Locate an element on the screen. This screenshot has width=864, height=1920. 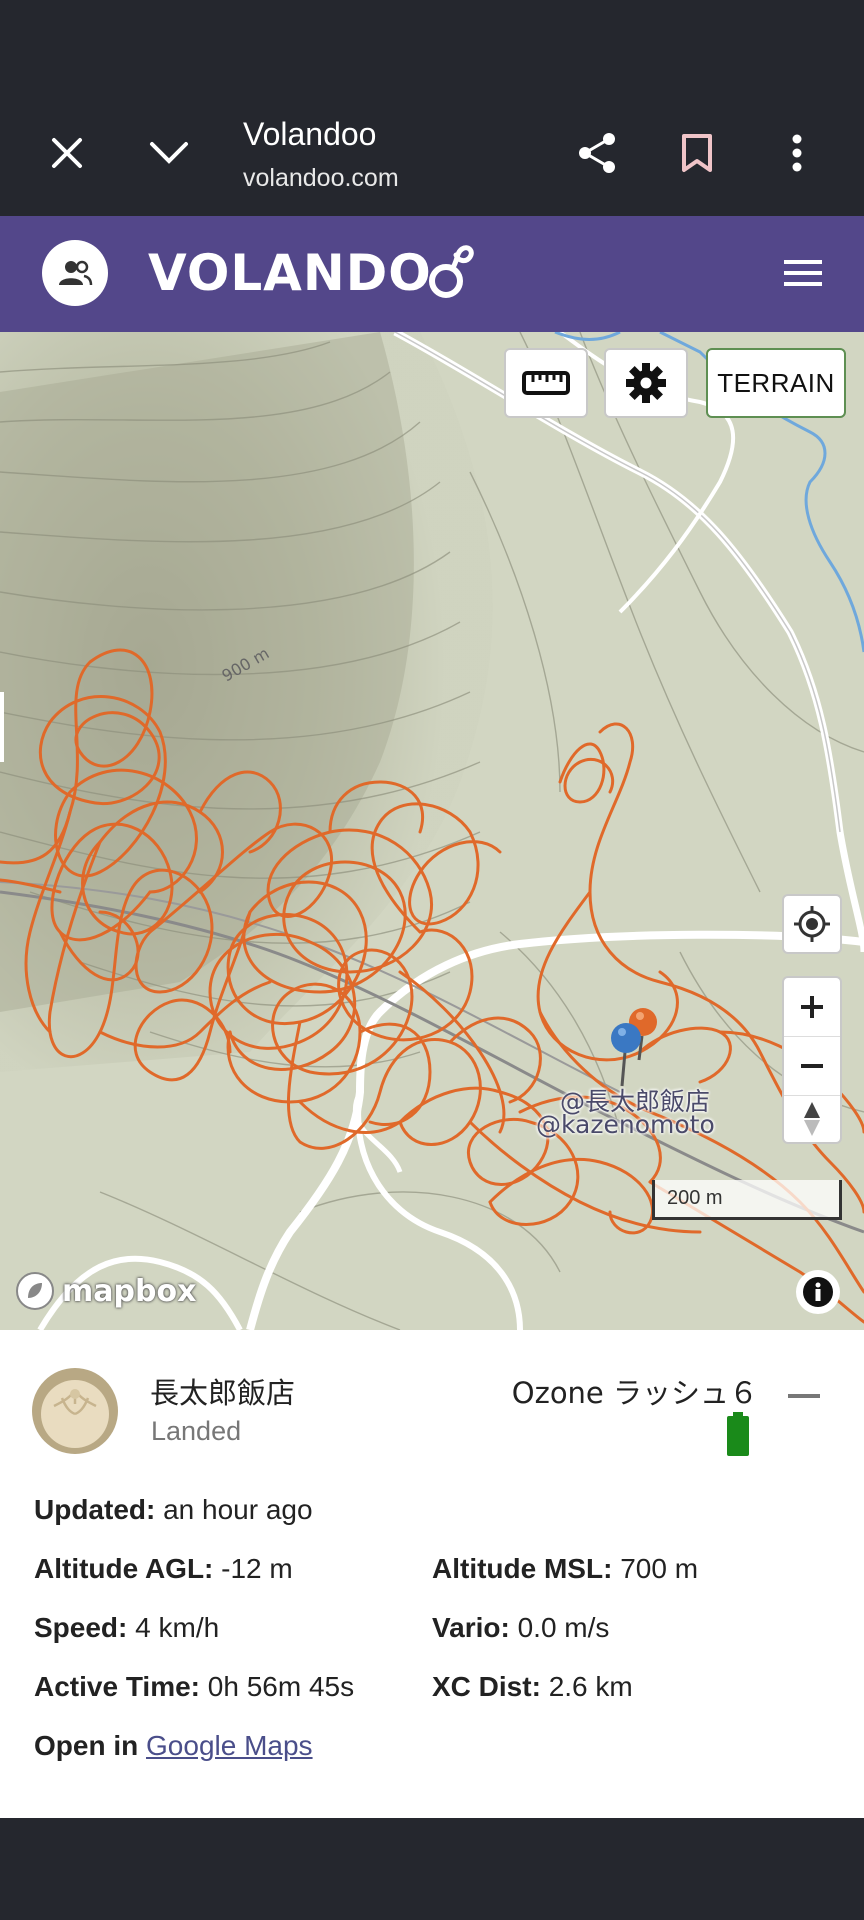
open-in-row: Open in Google Maps is located at coordinates (173, 1746).